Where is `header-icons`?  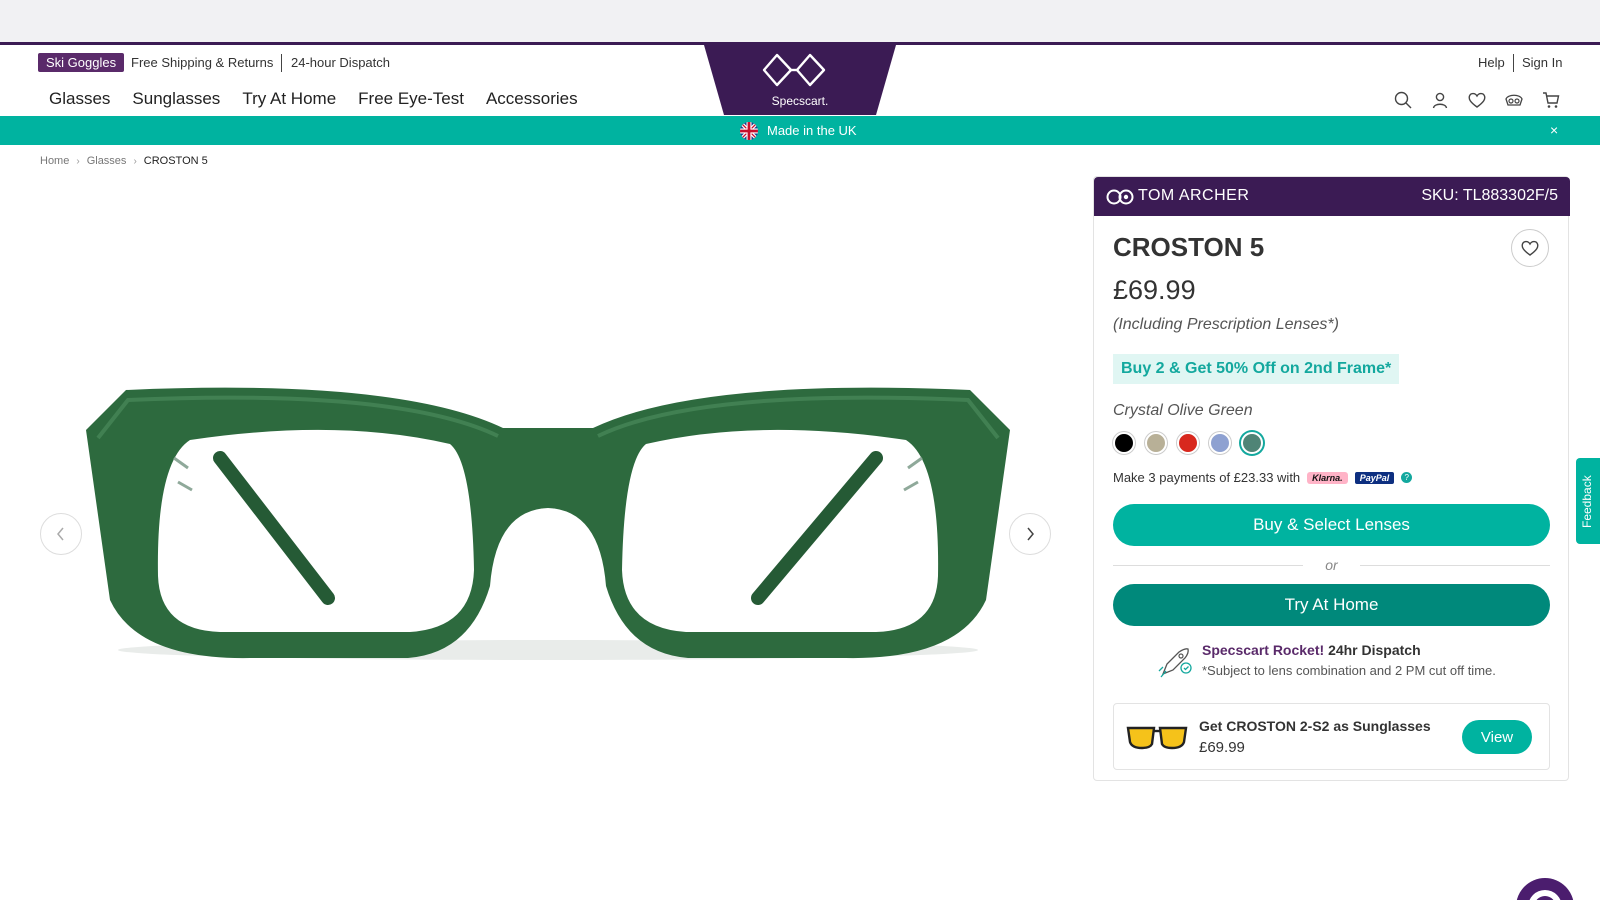
header-icons is located at coordinates (1477, 100).